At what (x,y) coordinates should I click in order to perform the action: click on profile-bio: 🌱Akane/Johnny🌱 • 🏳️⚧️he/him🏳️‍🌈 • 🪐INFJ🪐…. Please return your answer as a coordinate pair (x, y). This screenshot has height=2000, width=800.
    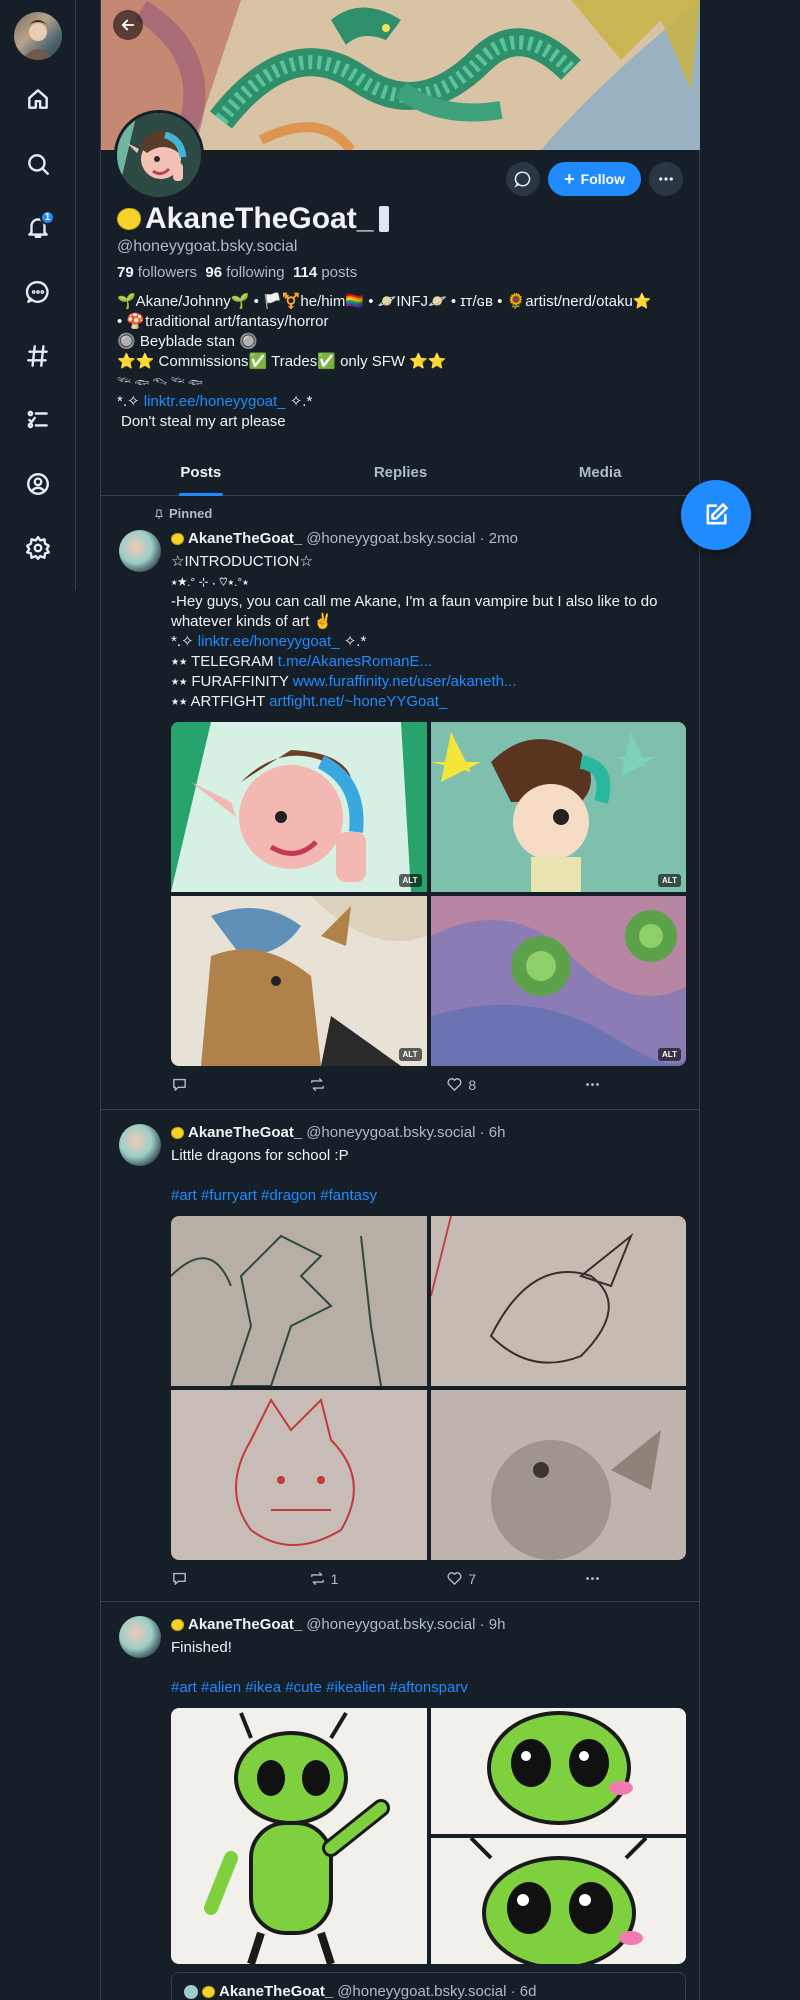
    Looking at the image, I should click on (402, 362).